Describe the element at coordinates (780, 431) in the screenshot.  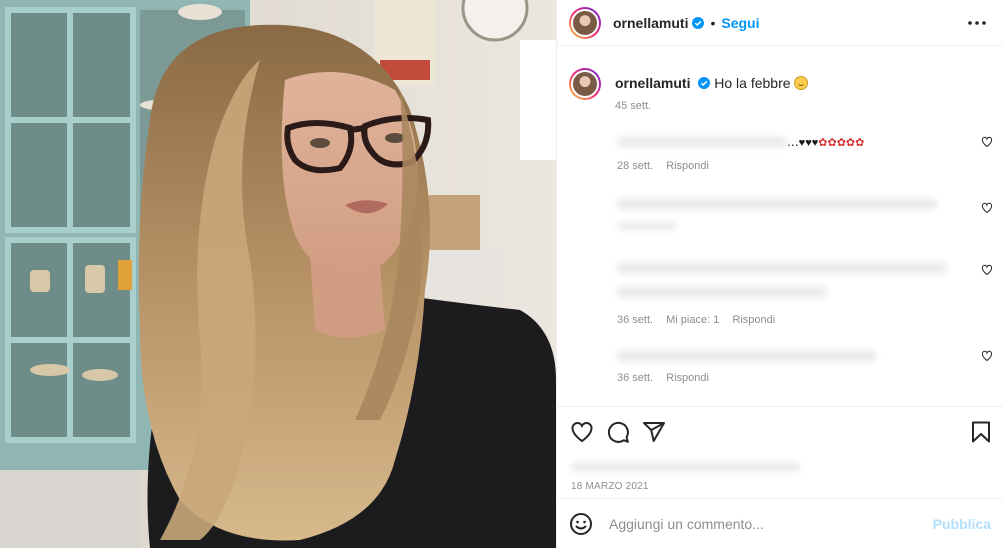
I see `post-actions-bar` at that location.